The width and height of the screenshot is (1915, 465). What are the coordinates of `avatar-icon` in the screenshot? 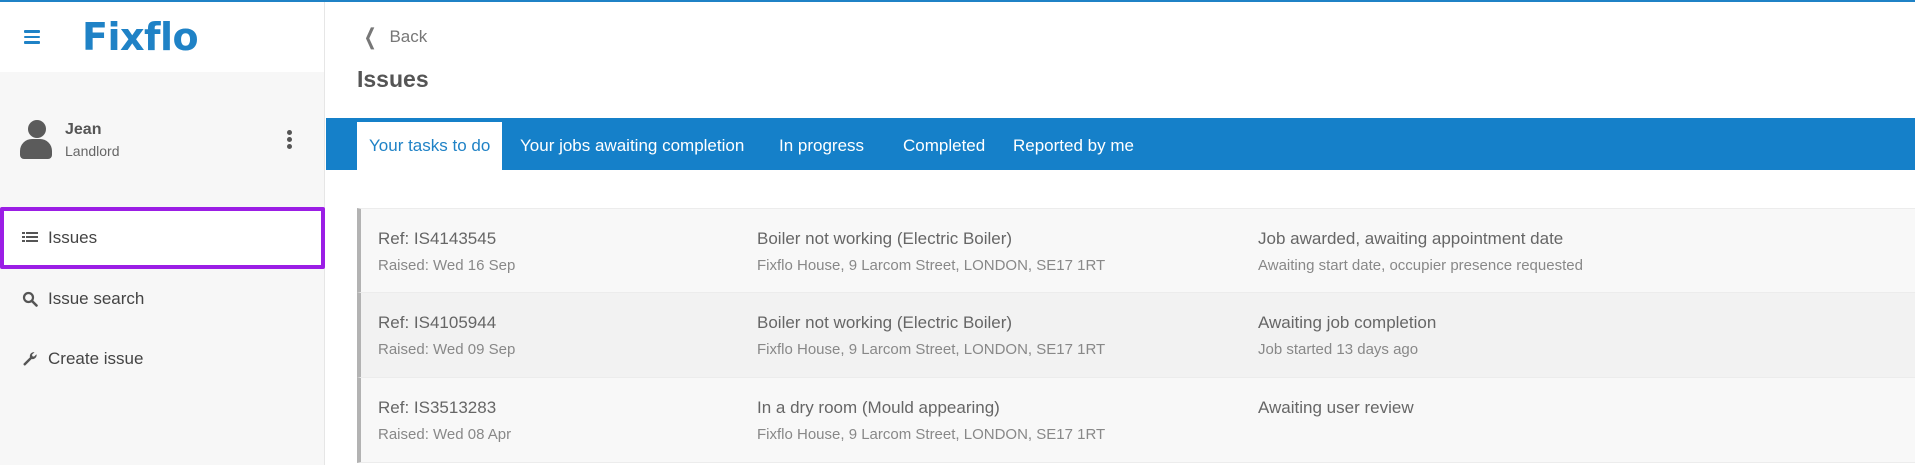 It's located at (36, 139).